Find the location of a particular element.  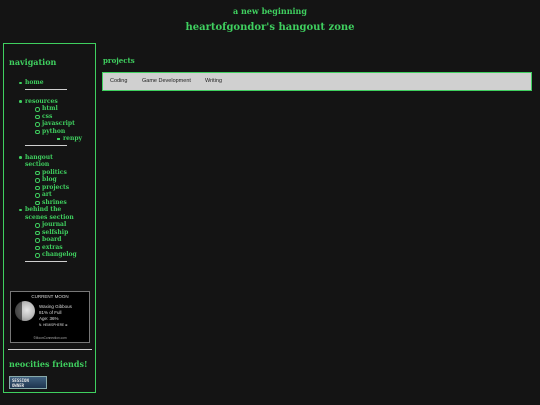

moon-widget-credit: ©MoonConnection.com is located at coordinates (50, 338).